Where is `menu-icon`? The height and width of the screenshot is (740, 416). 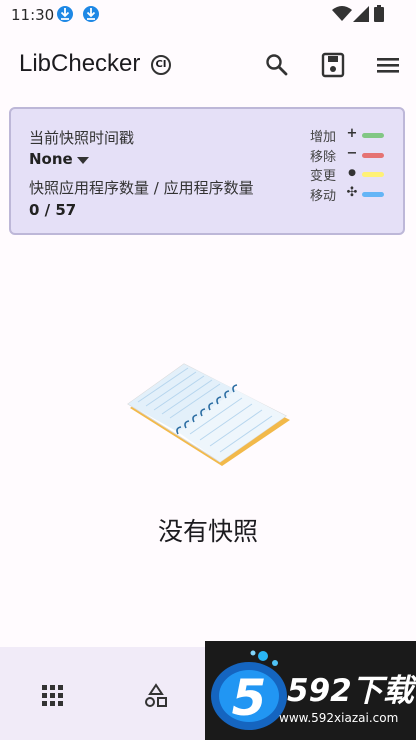
menu-icon is located at coordinates (389, 65).